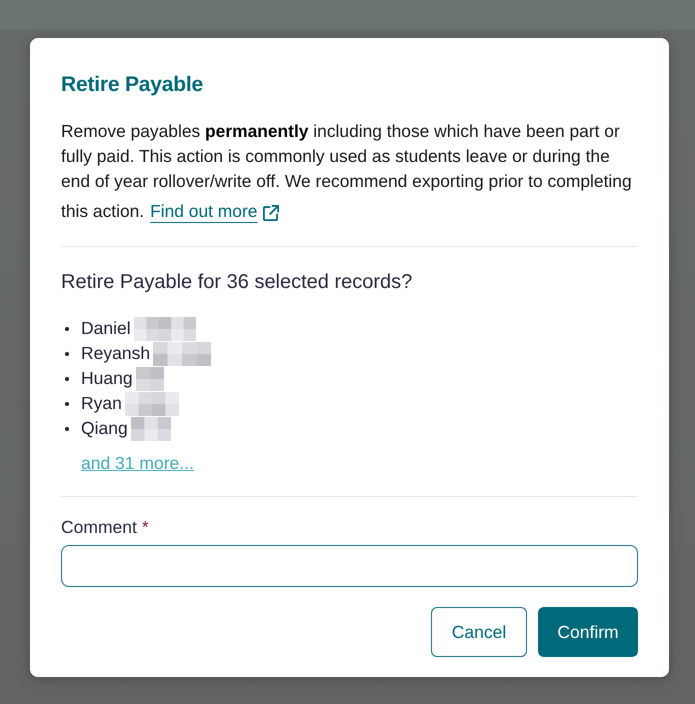 The height and width of the screenshot is (704, 695). I want to click on comment-label: Comment, so click(99, 527).